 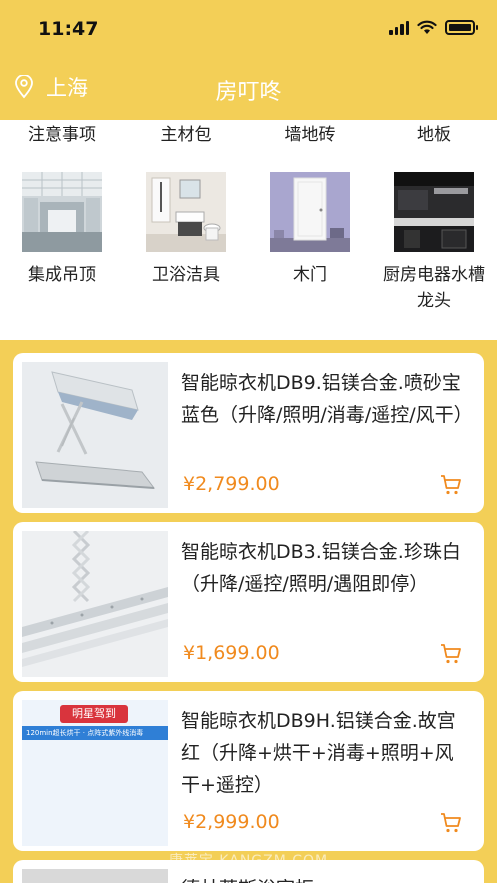 I want to click on category-image-bathroom, so click(x=186, y=212).